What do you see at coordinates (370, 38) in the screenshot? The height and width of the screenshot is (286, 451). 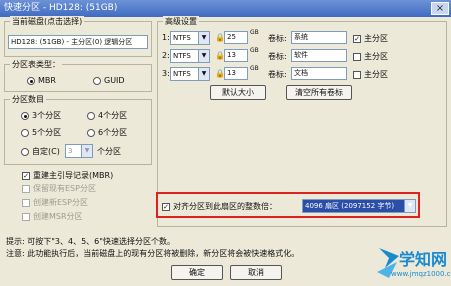 I see `primary-checkbox-1: ✓ 主分区` at bounding box center [370, 38].